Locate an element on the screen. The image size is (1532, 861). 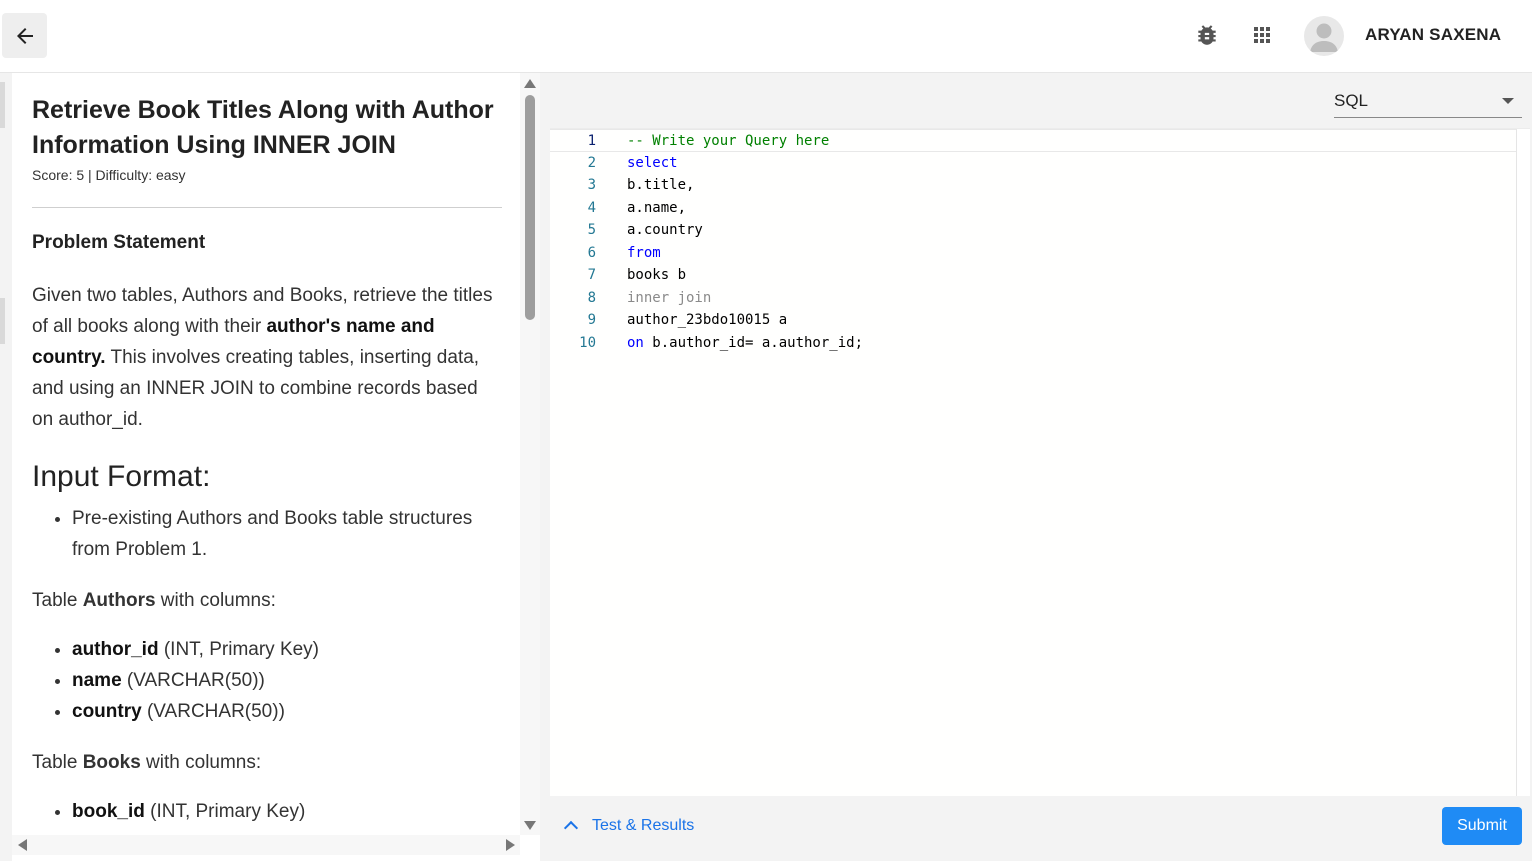
code-line: 6 from is located at coordinates (1033, 253).